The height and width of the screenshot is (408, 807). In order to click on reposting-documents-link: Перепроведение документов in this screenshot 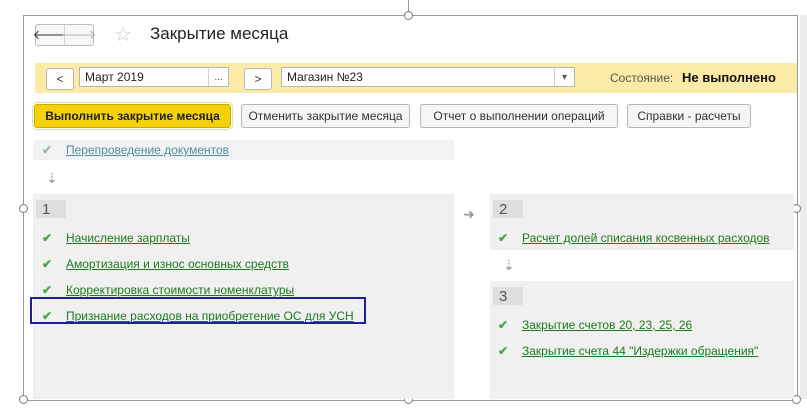, I will do `click(147, 150)`.